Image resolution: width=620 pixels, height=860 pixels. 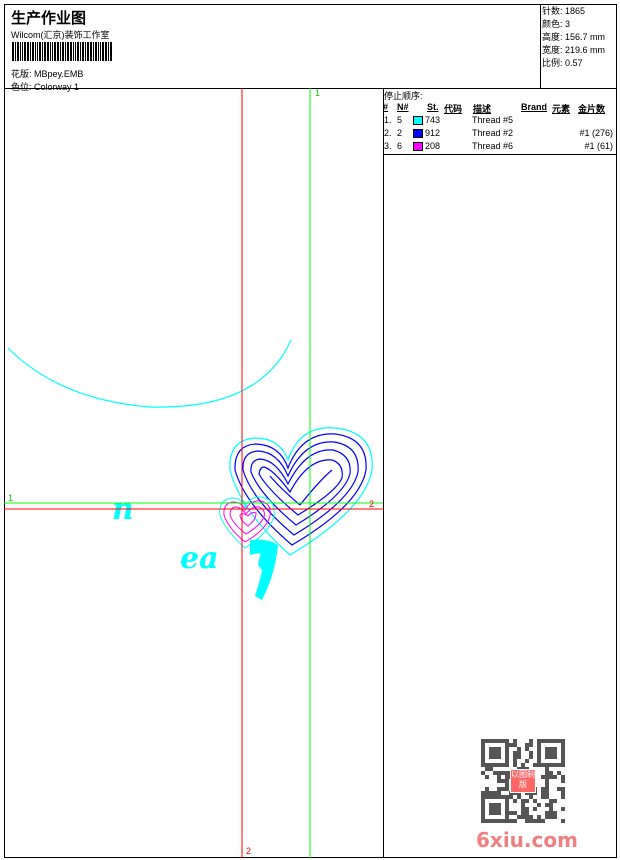 I want to click on row-n: 5, so click(x=400, y=120).